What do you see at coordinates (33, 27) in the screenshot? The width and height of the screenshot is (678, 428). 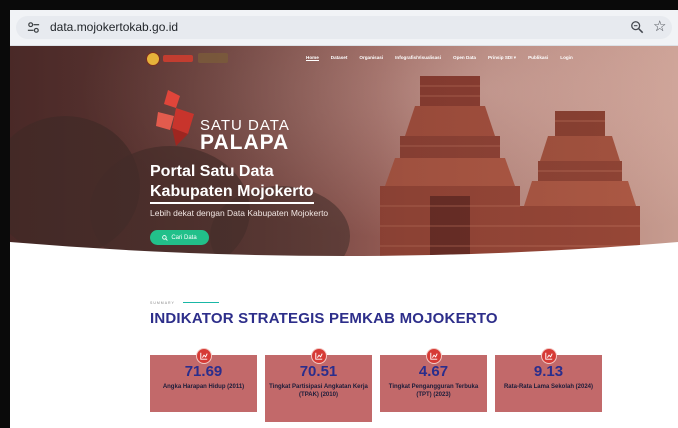 I see `site-settings-icon` at bounding box center [33, 27].